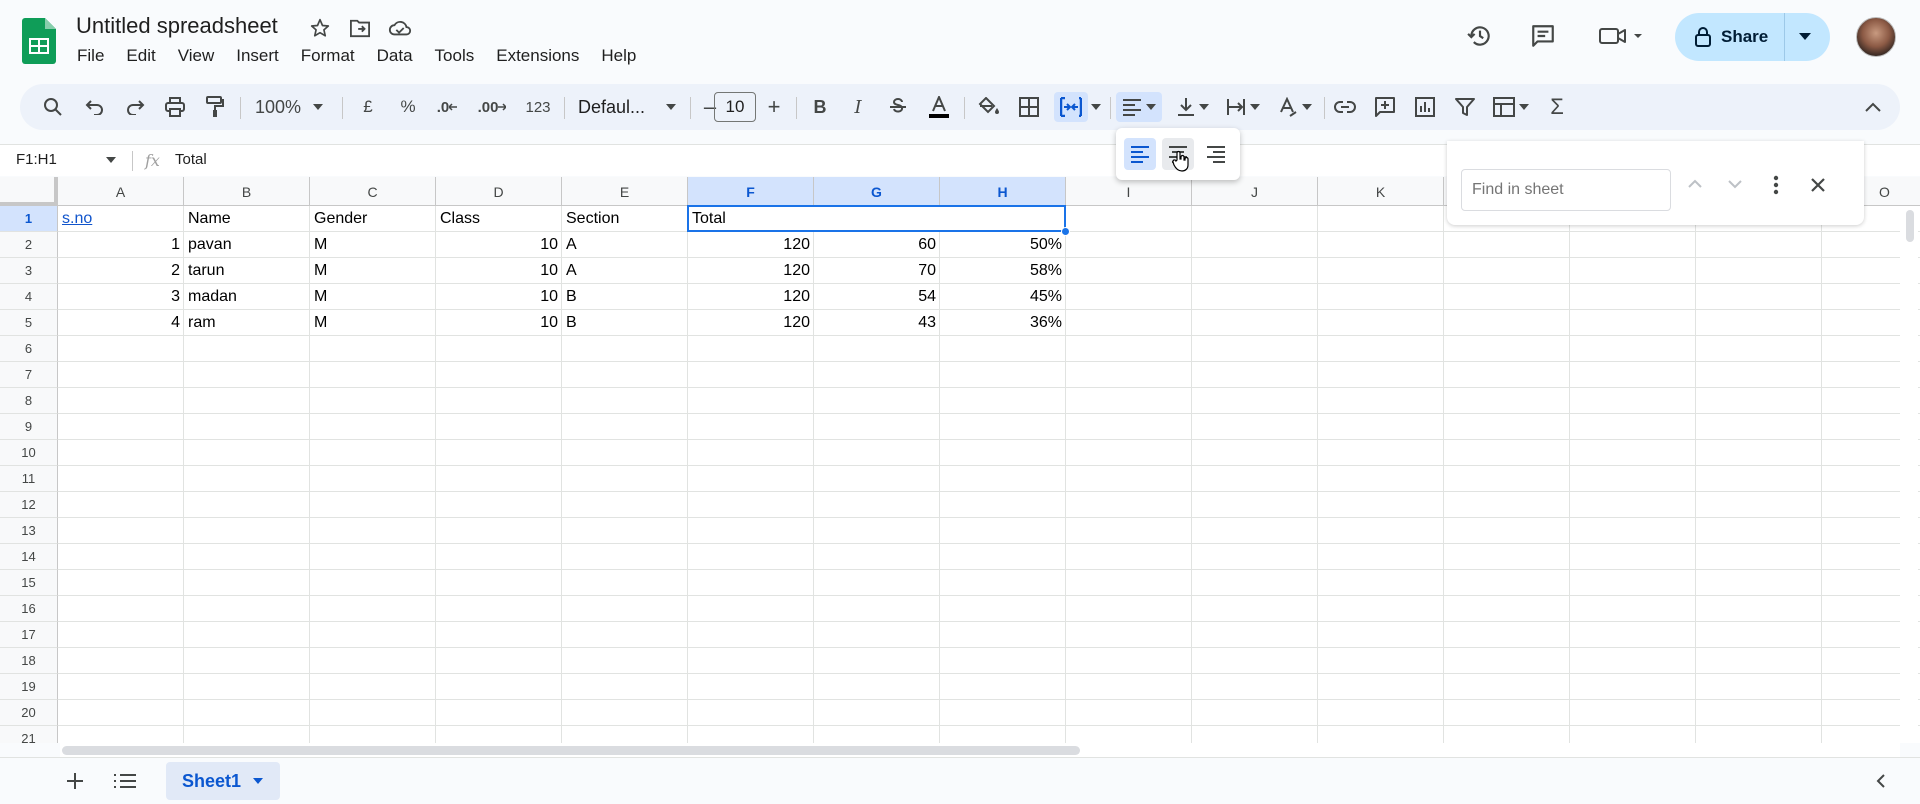  What do you see at coordinates (29, 661) in the screenshot?
I see `row-header: 18` at bounding box center [29, 661].